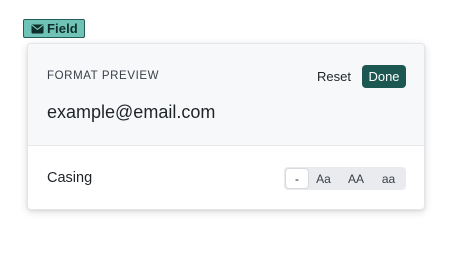 The width and height of the screenshot is (466, 253). What do you see at coordinates (356, 178) in the screenshot?
I see `casing-option-upper: AA` at bounding box center [356, 178].